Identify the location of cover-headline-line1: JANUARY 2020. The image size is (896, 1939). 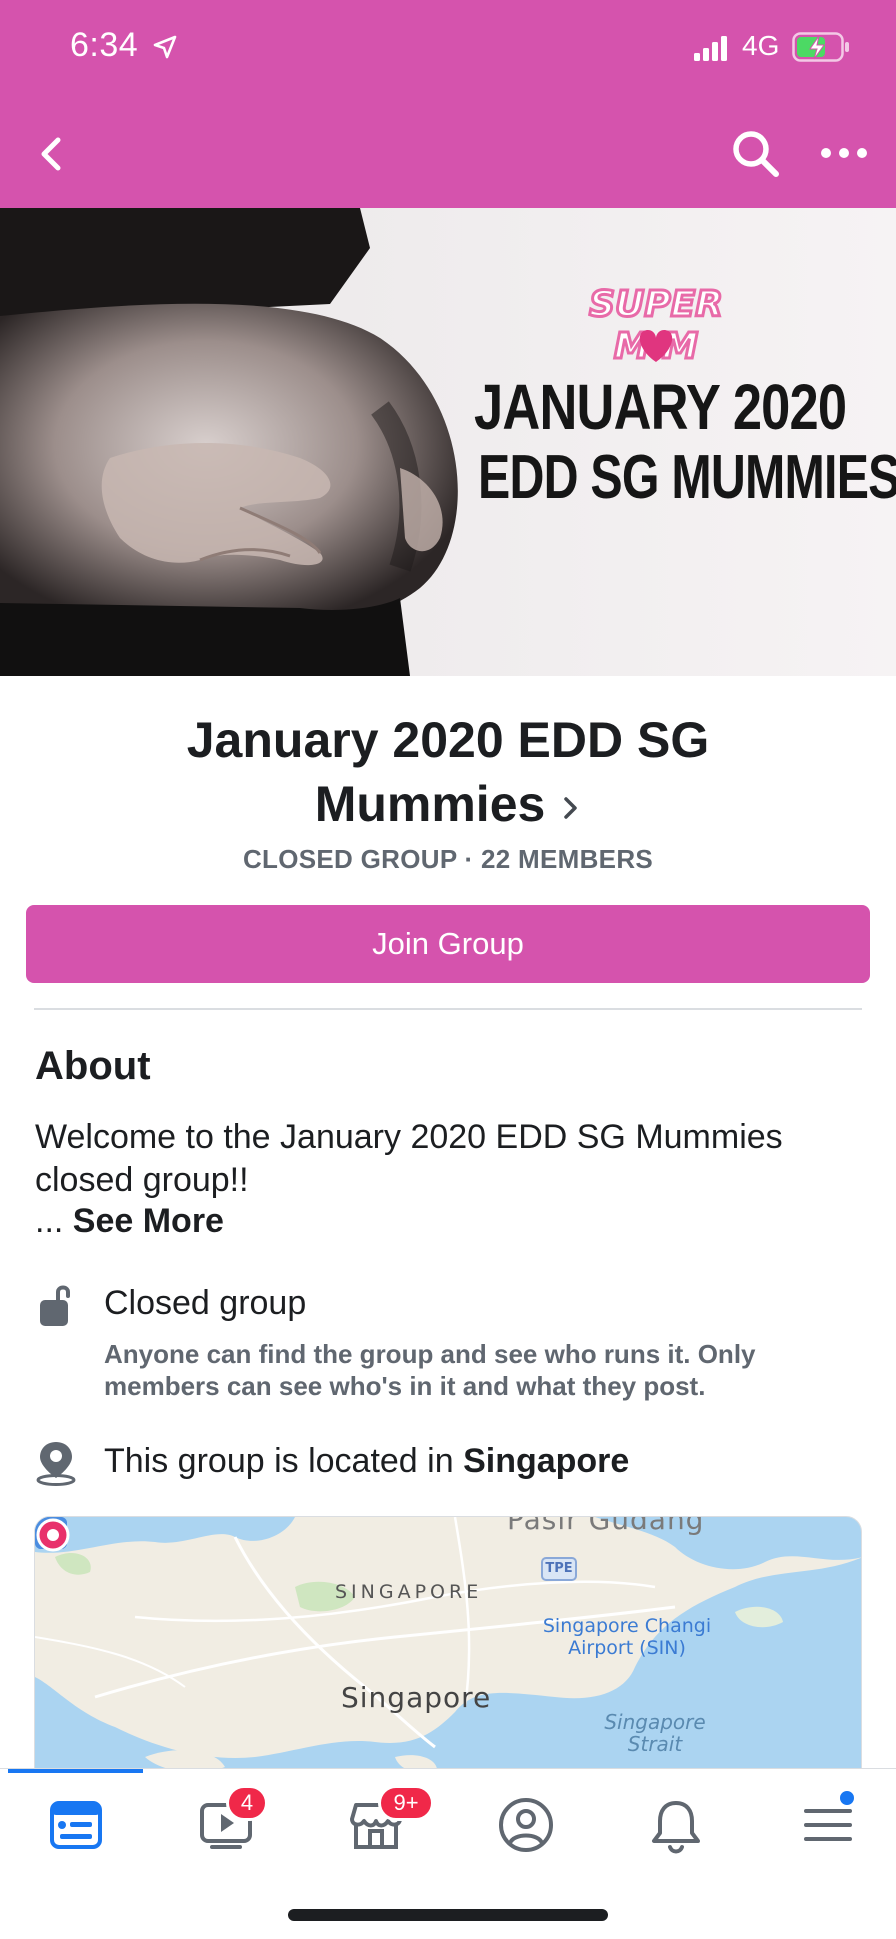
(660, 407).